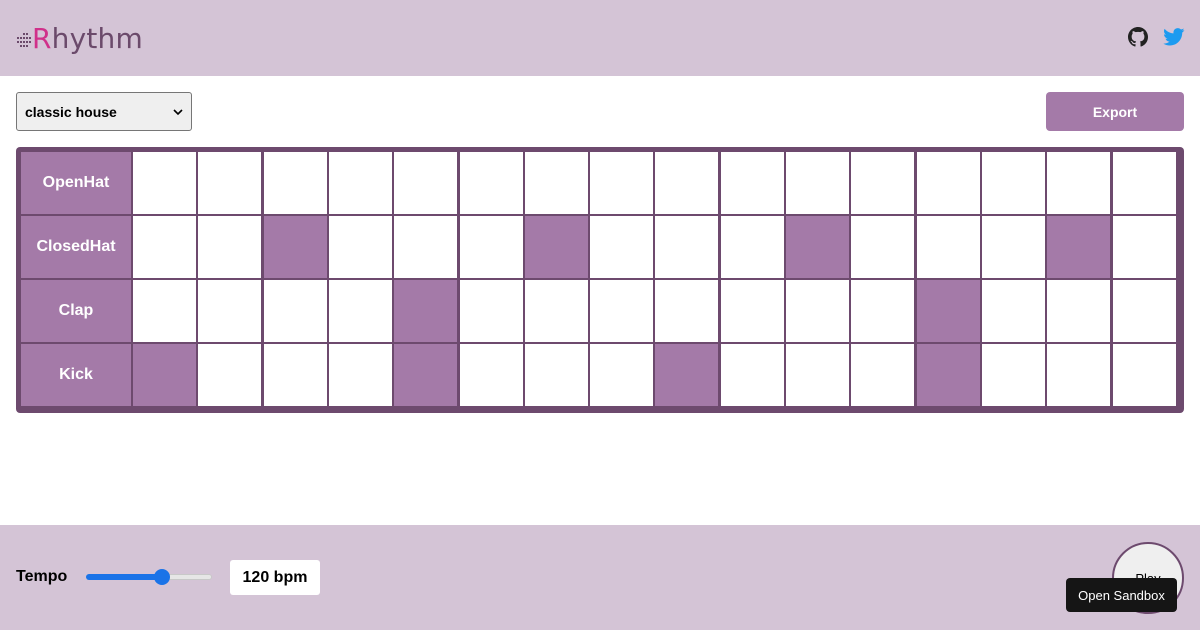 The image size is (1200, 630). Describe the element at coordinates (97, 38) in the screenshot. I see `logo-rest: hythm` at that location.